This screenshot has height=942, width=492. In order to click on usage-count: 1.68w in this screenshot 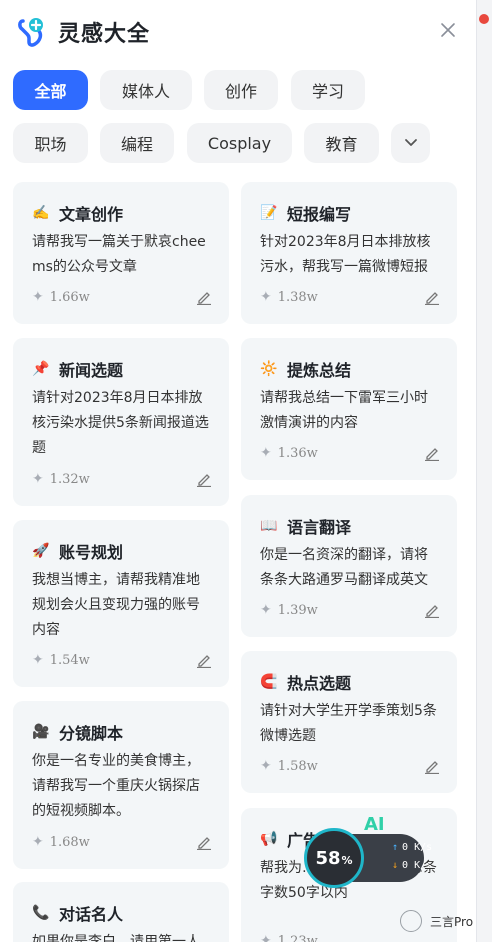, I will do `click(69, 842)`.